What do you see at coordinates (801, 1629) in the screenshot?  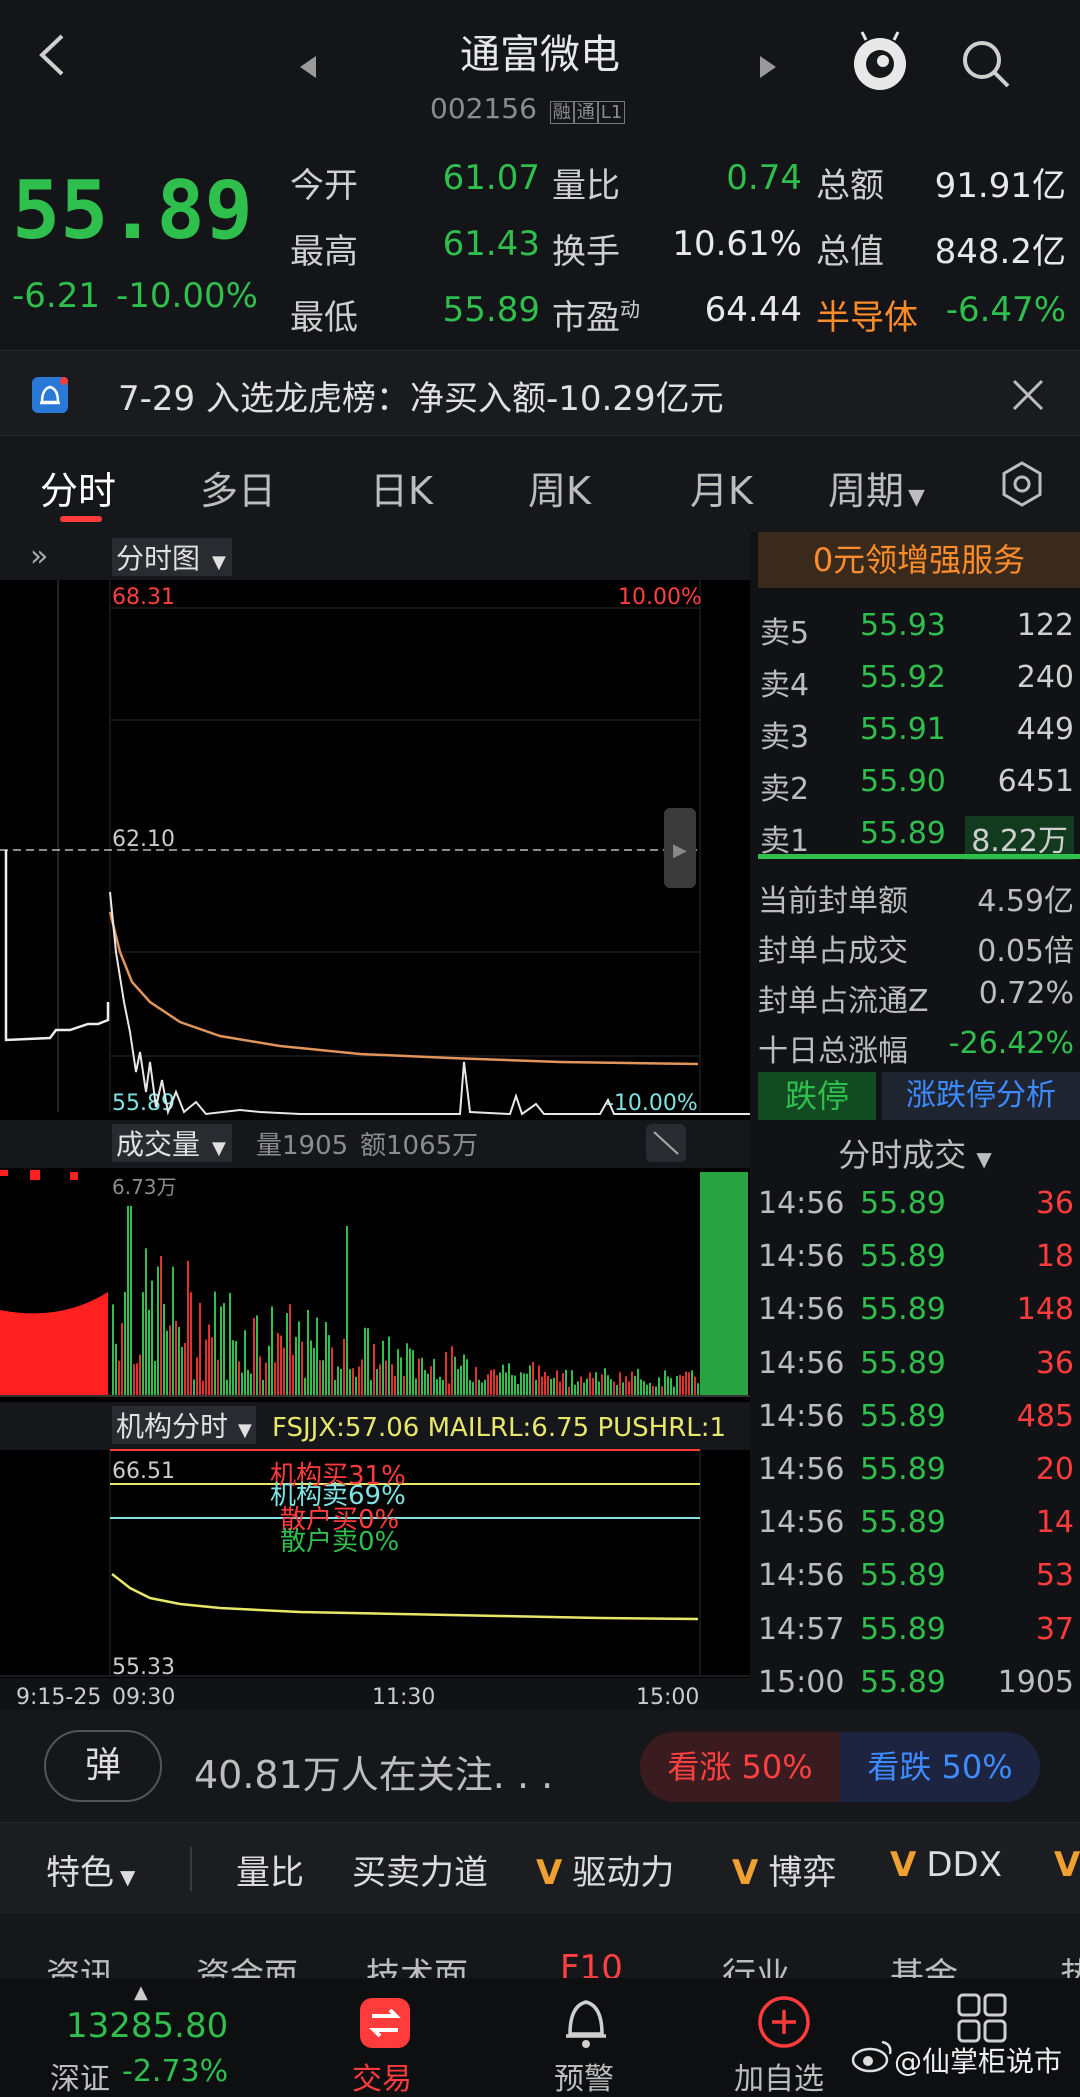 I see `tick-time: 14:57` at bounding box center [801, 1629].